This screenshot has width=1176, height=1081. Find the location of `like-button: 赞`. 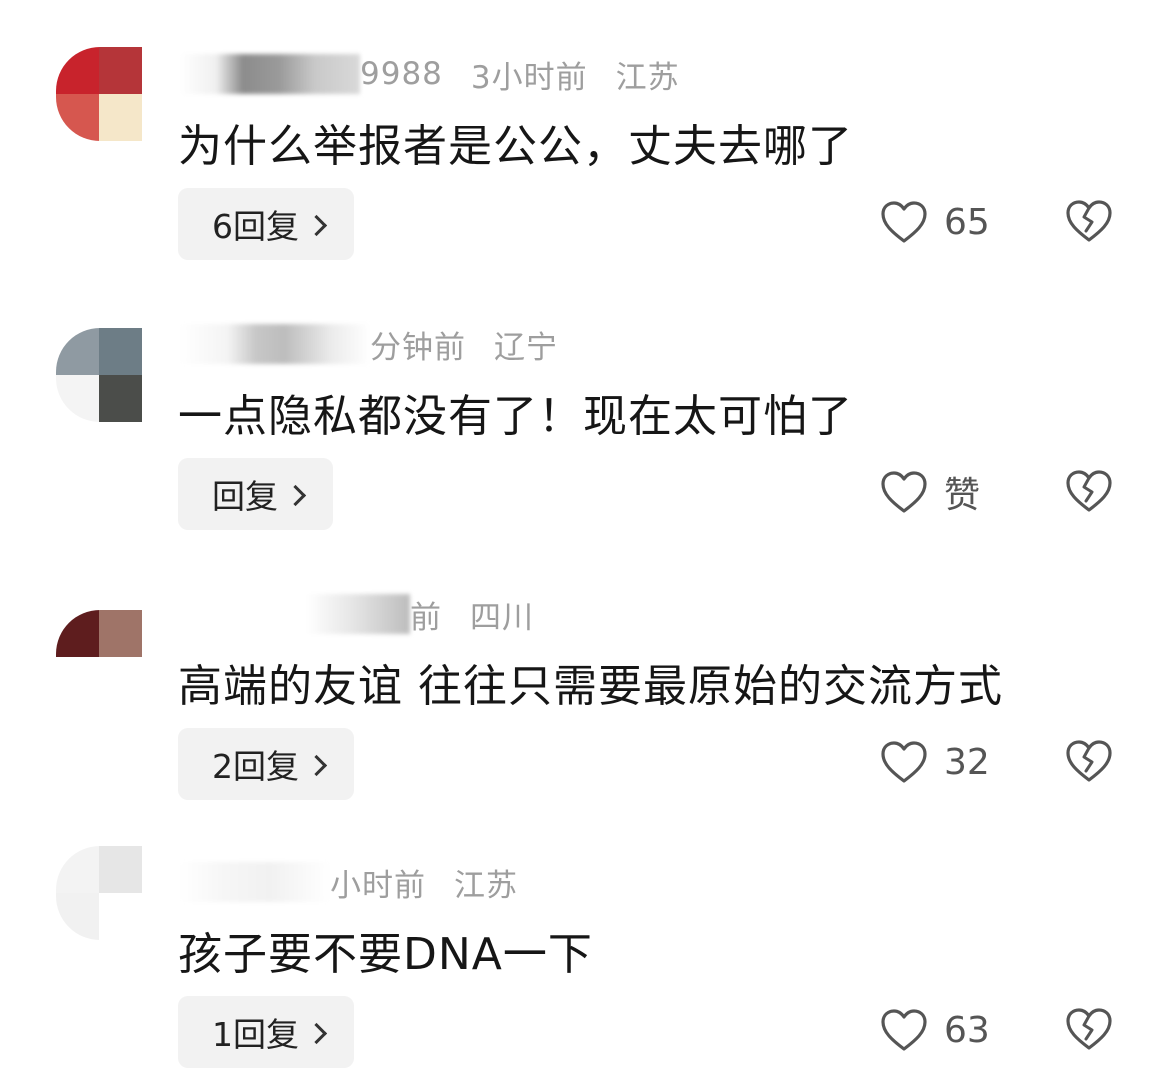

like-button: 赞 is located at coordinates (930, 492).